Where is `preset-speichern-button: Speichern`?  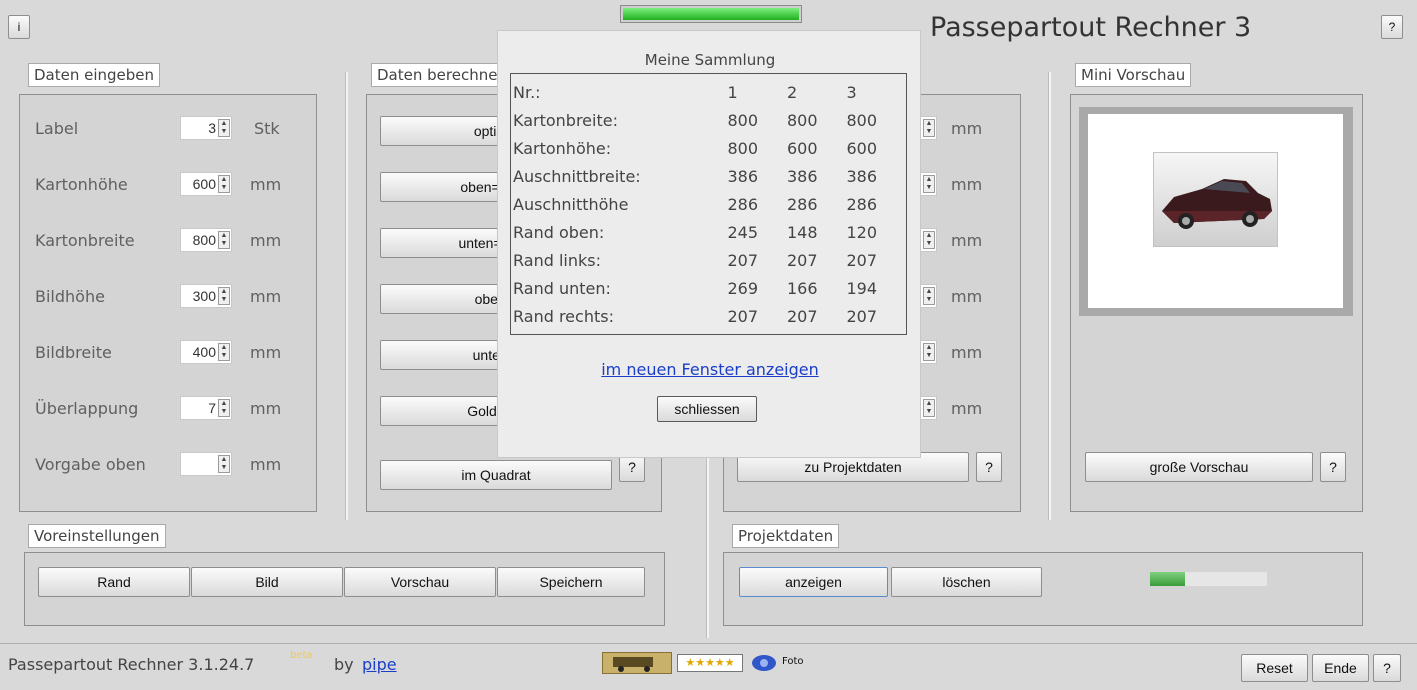
preset-speichern-button: Speichern is located at coordinates (571, 582).